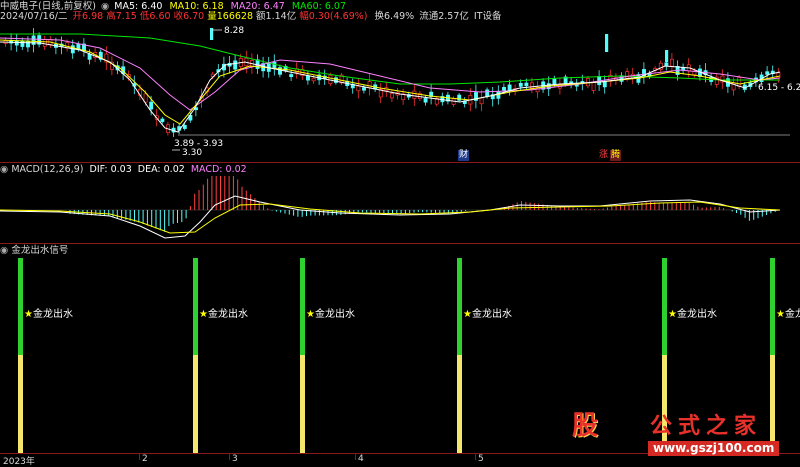 The height and width of the screenshot is (467, 800). Describe the element at coordinates (616, 155) in the screenshot. I see `event-marker-jump: 腾` at that location.